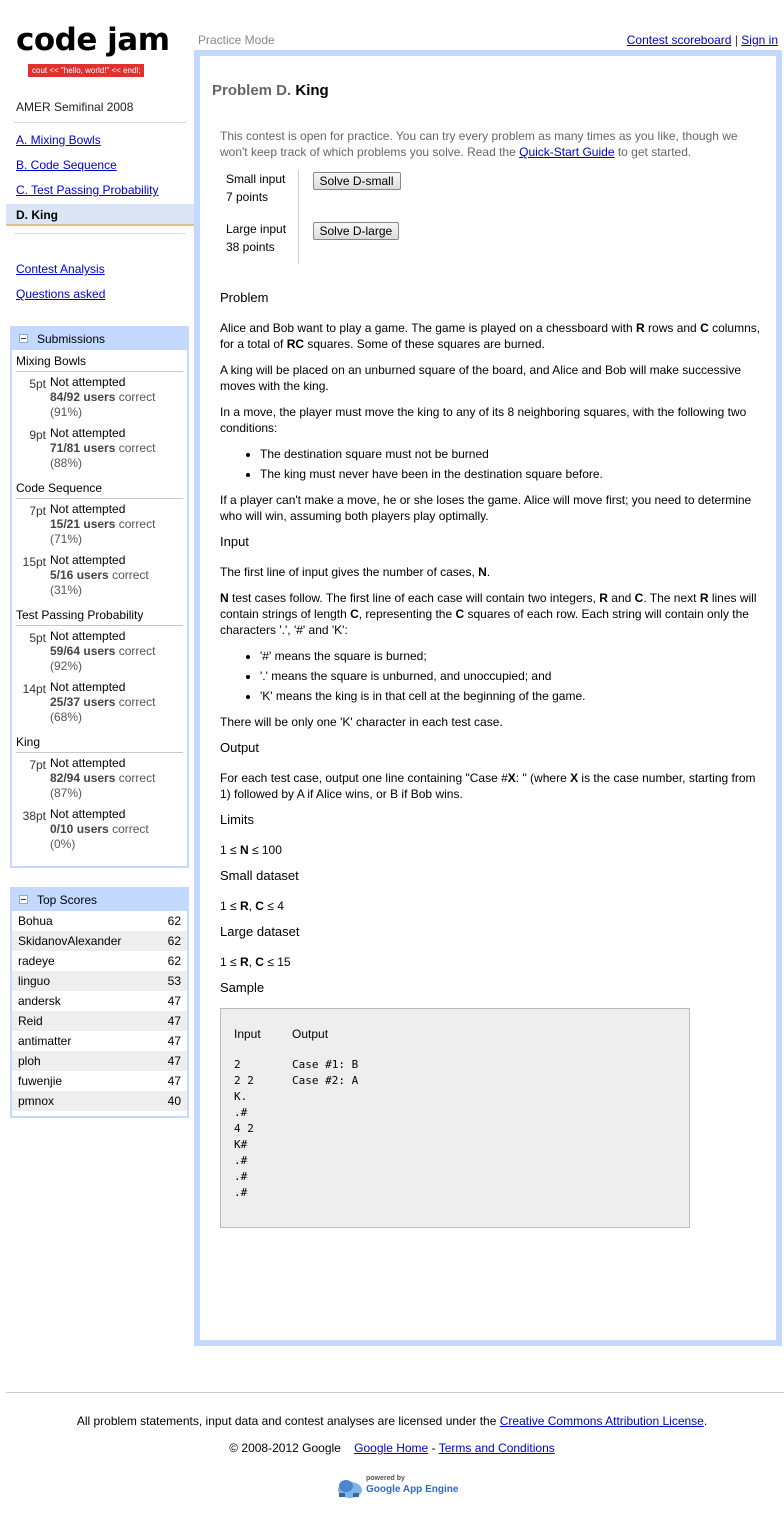  I want to click on score-row: Reid 47, so click(99, 1021).